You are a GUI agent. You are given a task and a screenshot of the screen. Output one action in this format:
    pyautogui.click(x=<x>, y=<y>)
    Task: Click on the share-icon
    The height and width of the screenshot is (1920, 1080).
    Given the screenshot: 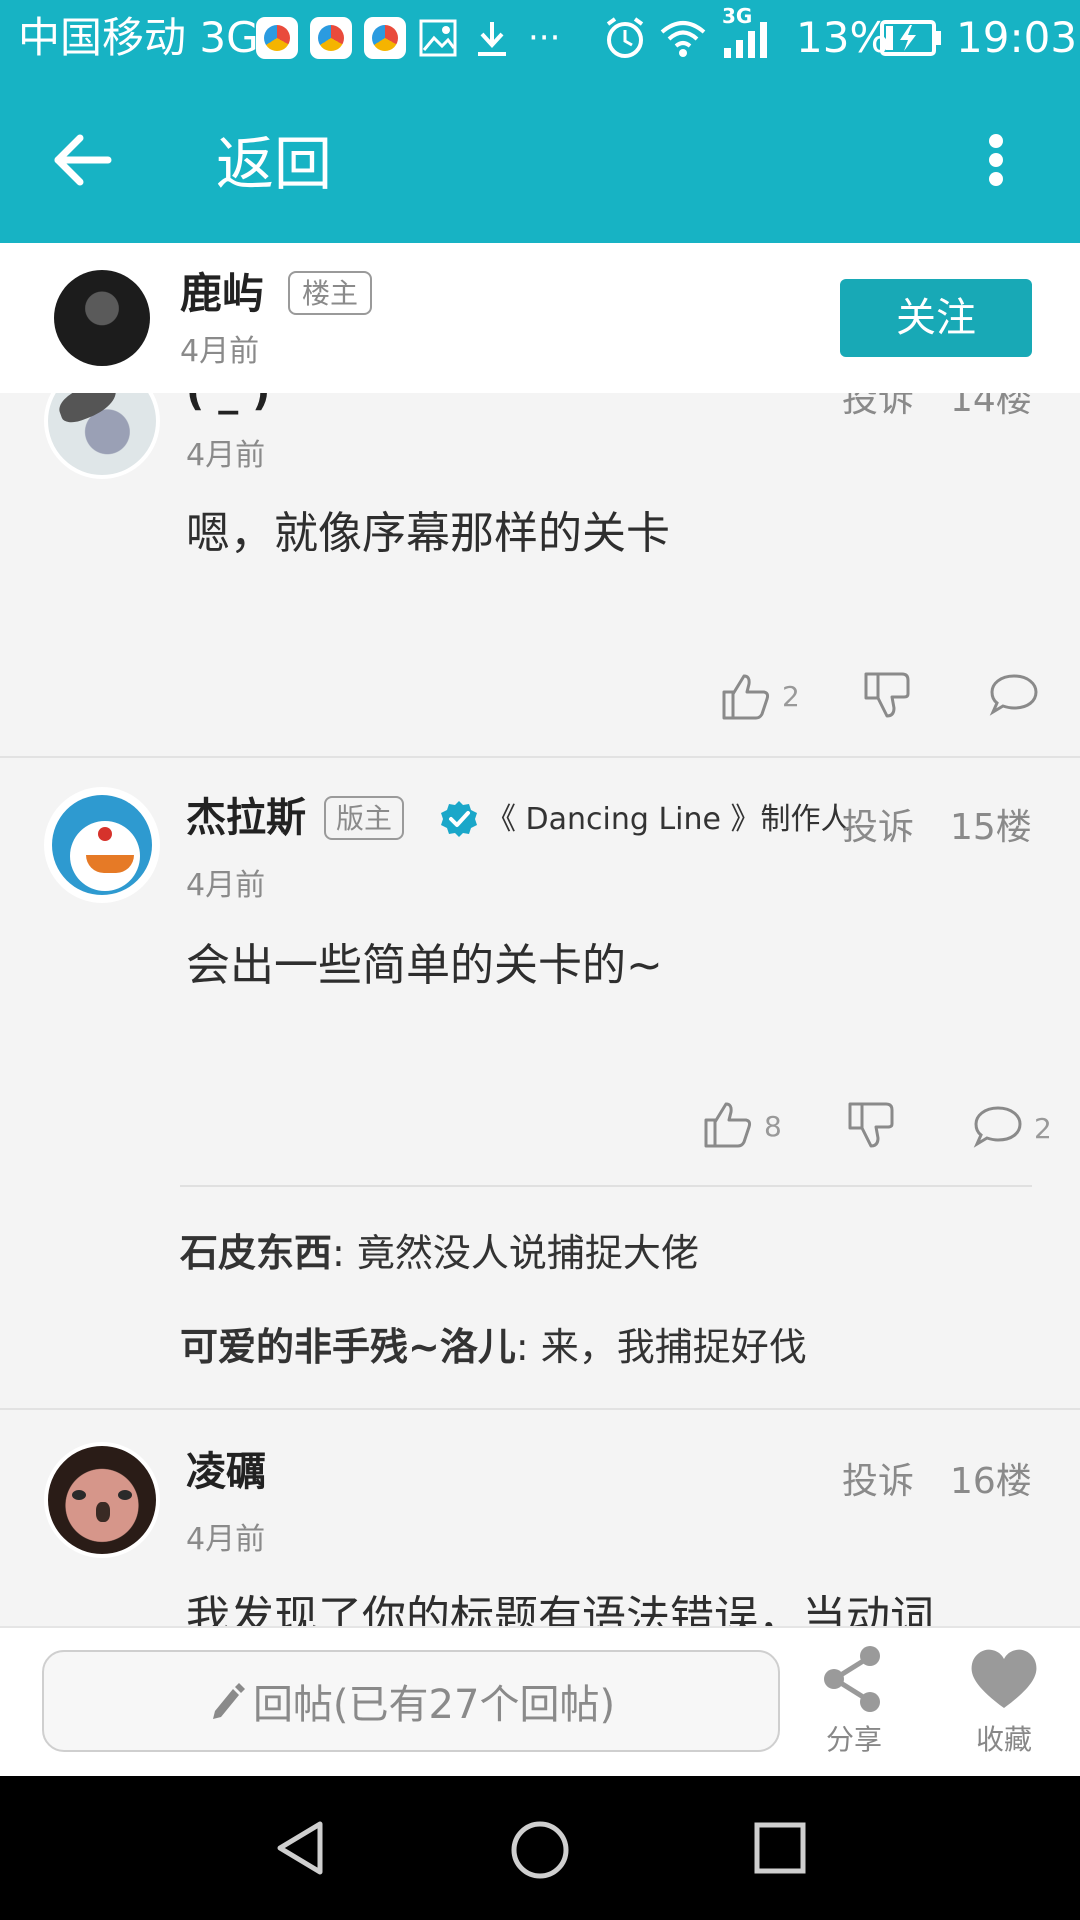 What is the action you would take?
    pyautogui.click(x=852, y=1679)
    